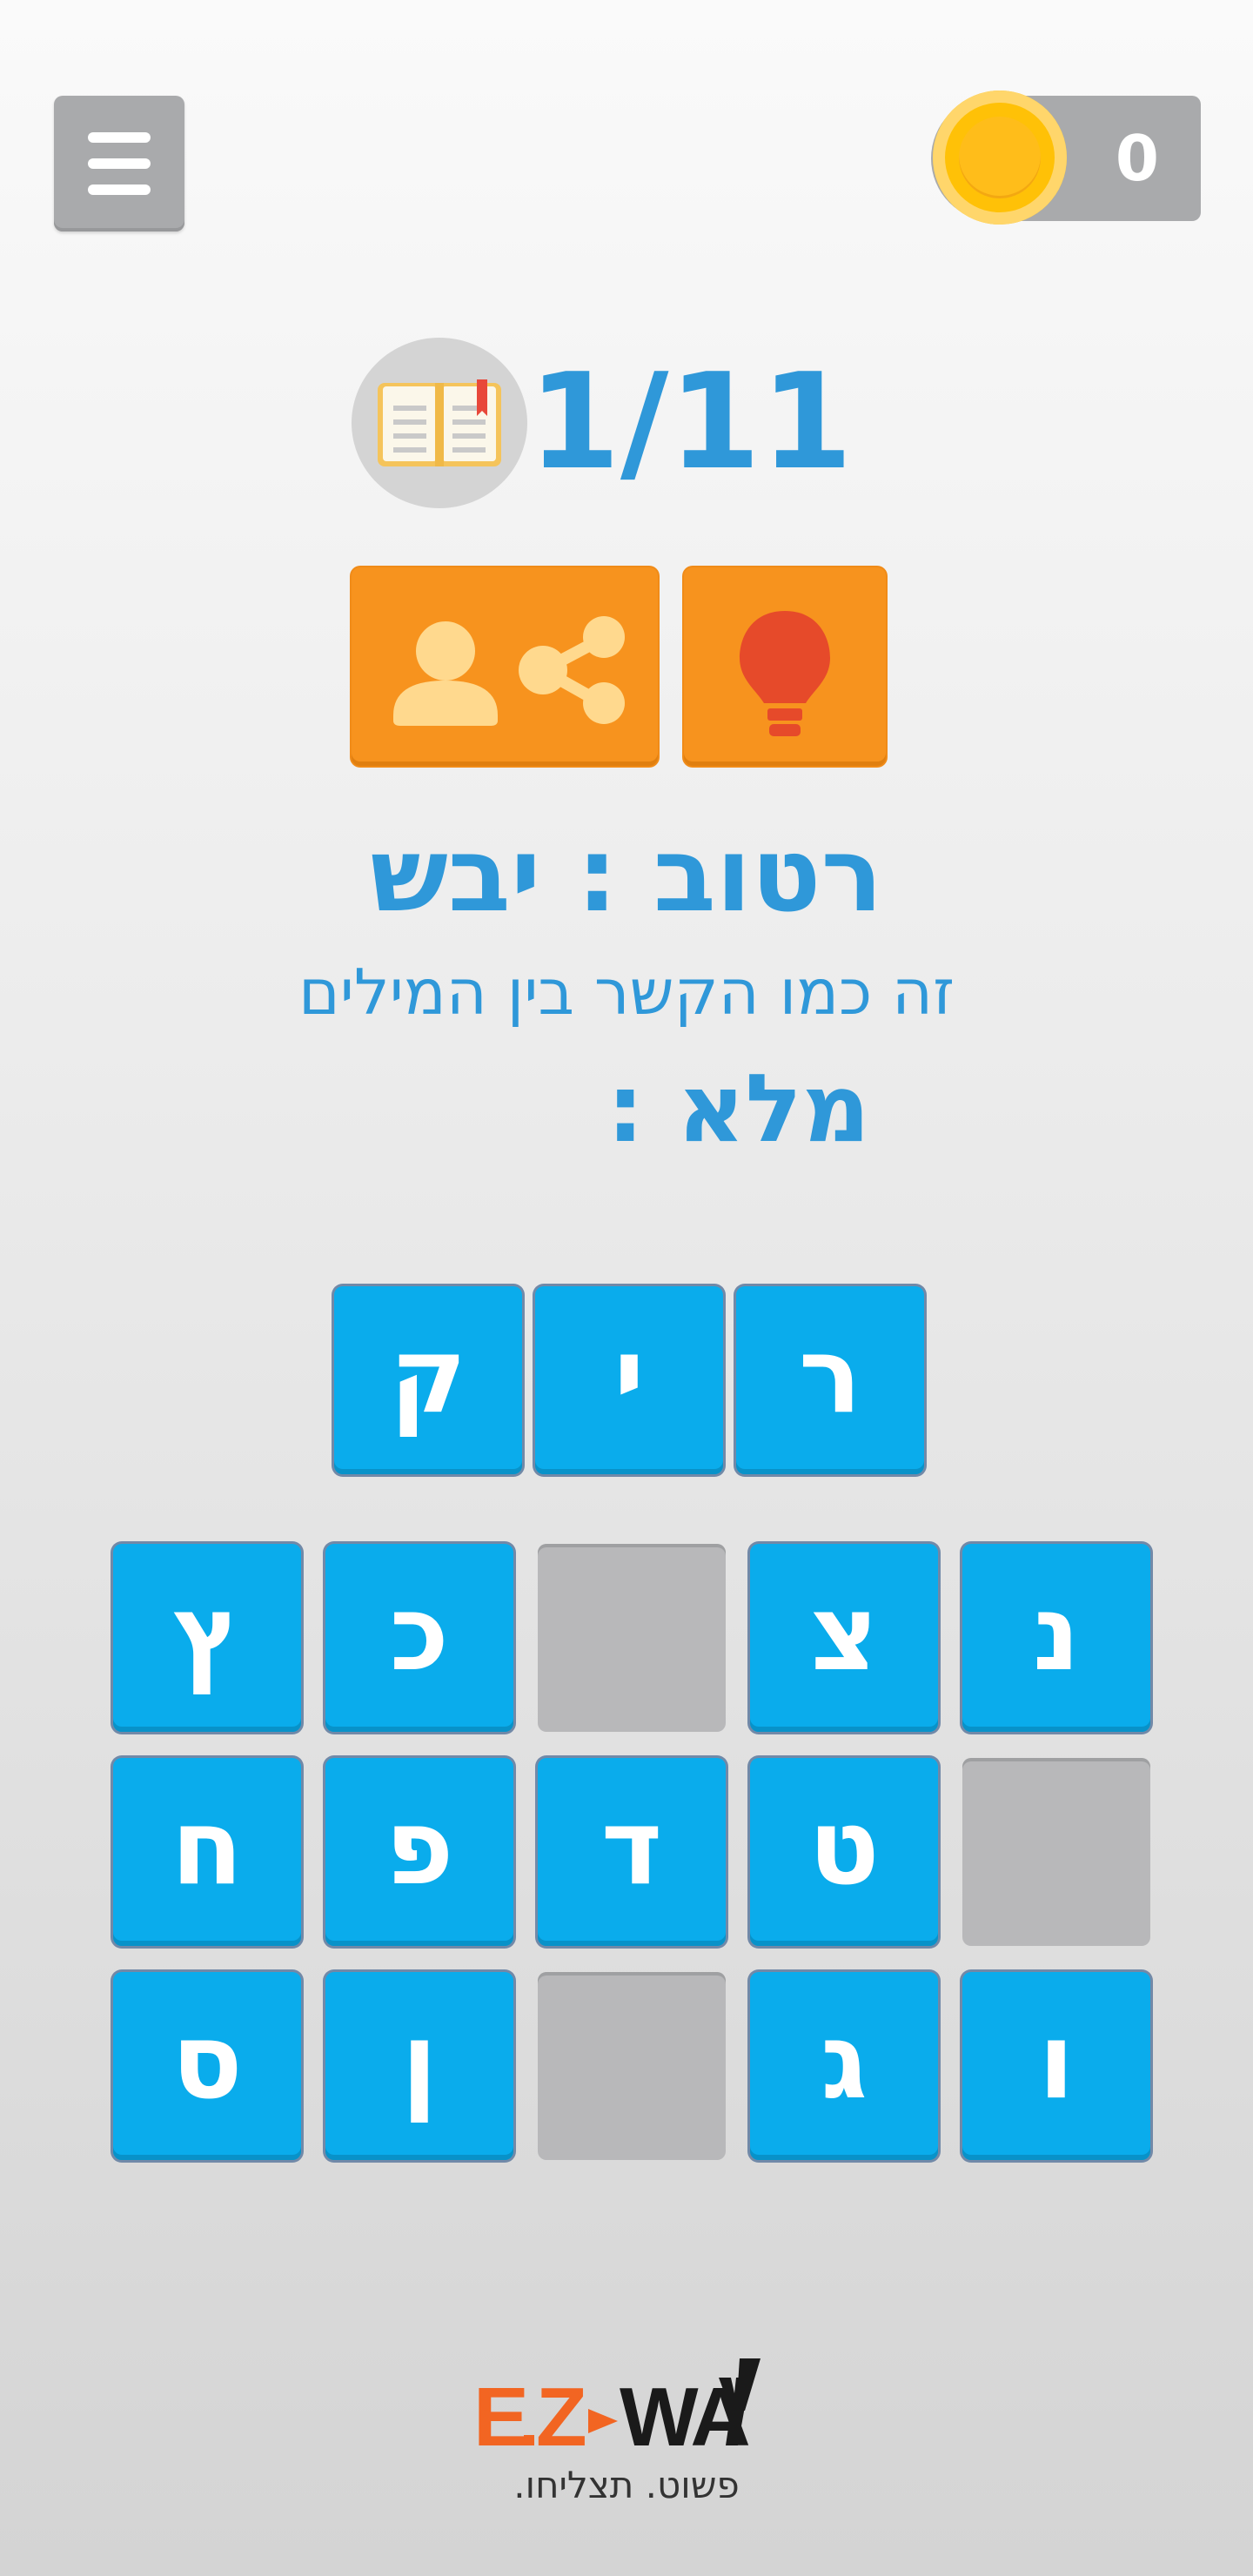  I want to click on share-button, so click(505, 666).